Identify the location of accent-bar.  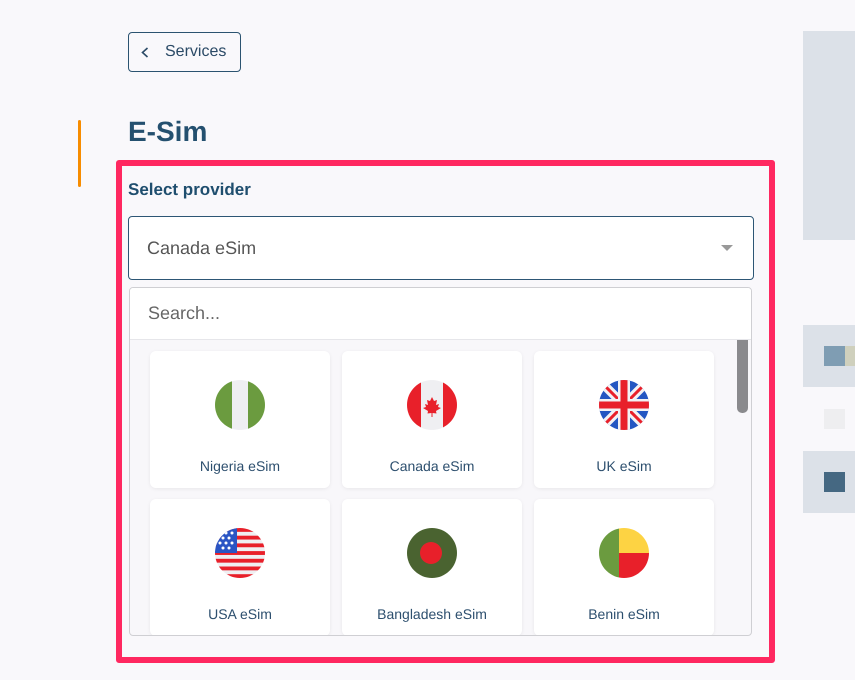
(79, 153).